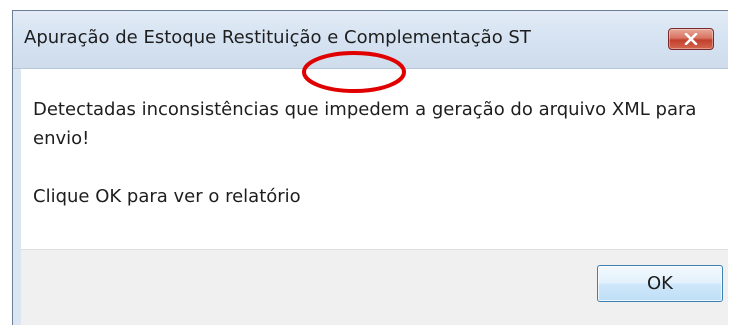  I want to click on close-button, so click(691, 39).